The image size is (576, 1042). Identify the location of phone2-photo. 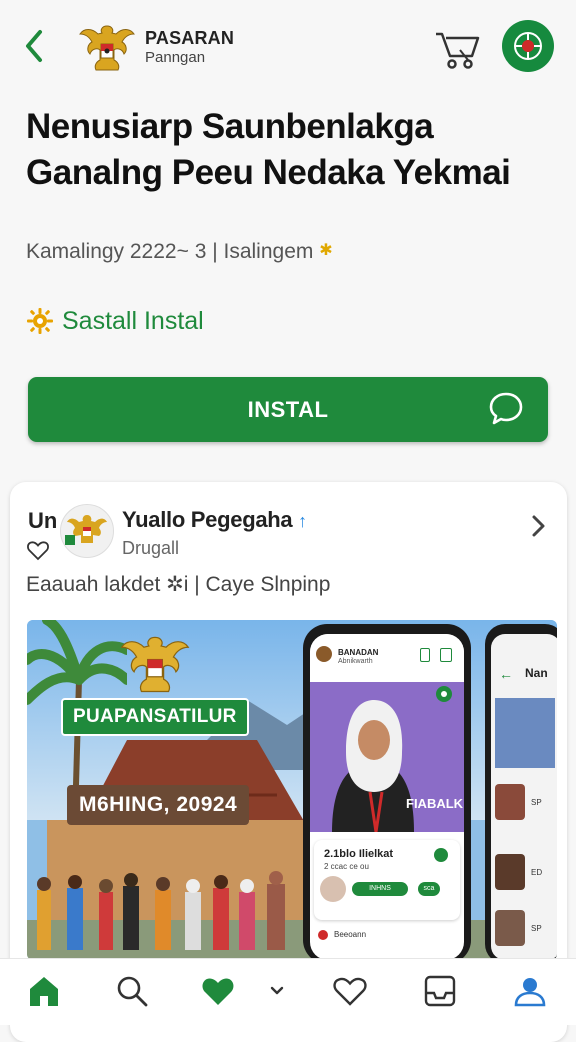
(525, 733).